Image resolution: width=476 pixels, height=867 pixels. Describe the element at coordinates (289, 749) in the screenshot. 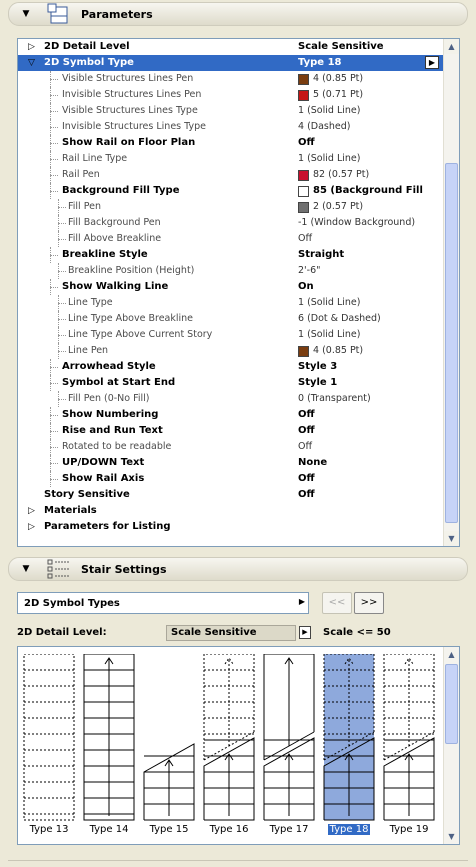

I see `stair-symbol-thumbnail: Type 17` at that location.